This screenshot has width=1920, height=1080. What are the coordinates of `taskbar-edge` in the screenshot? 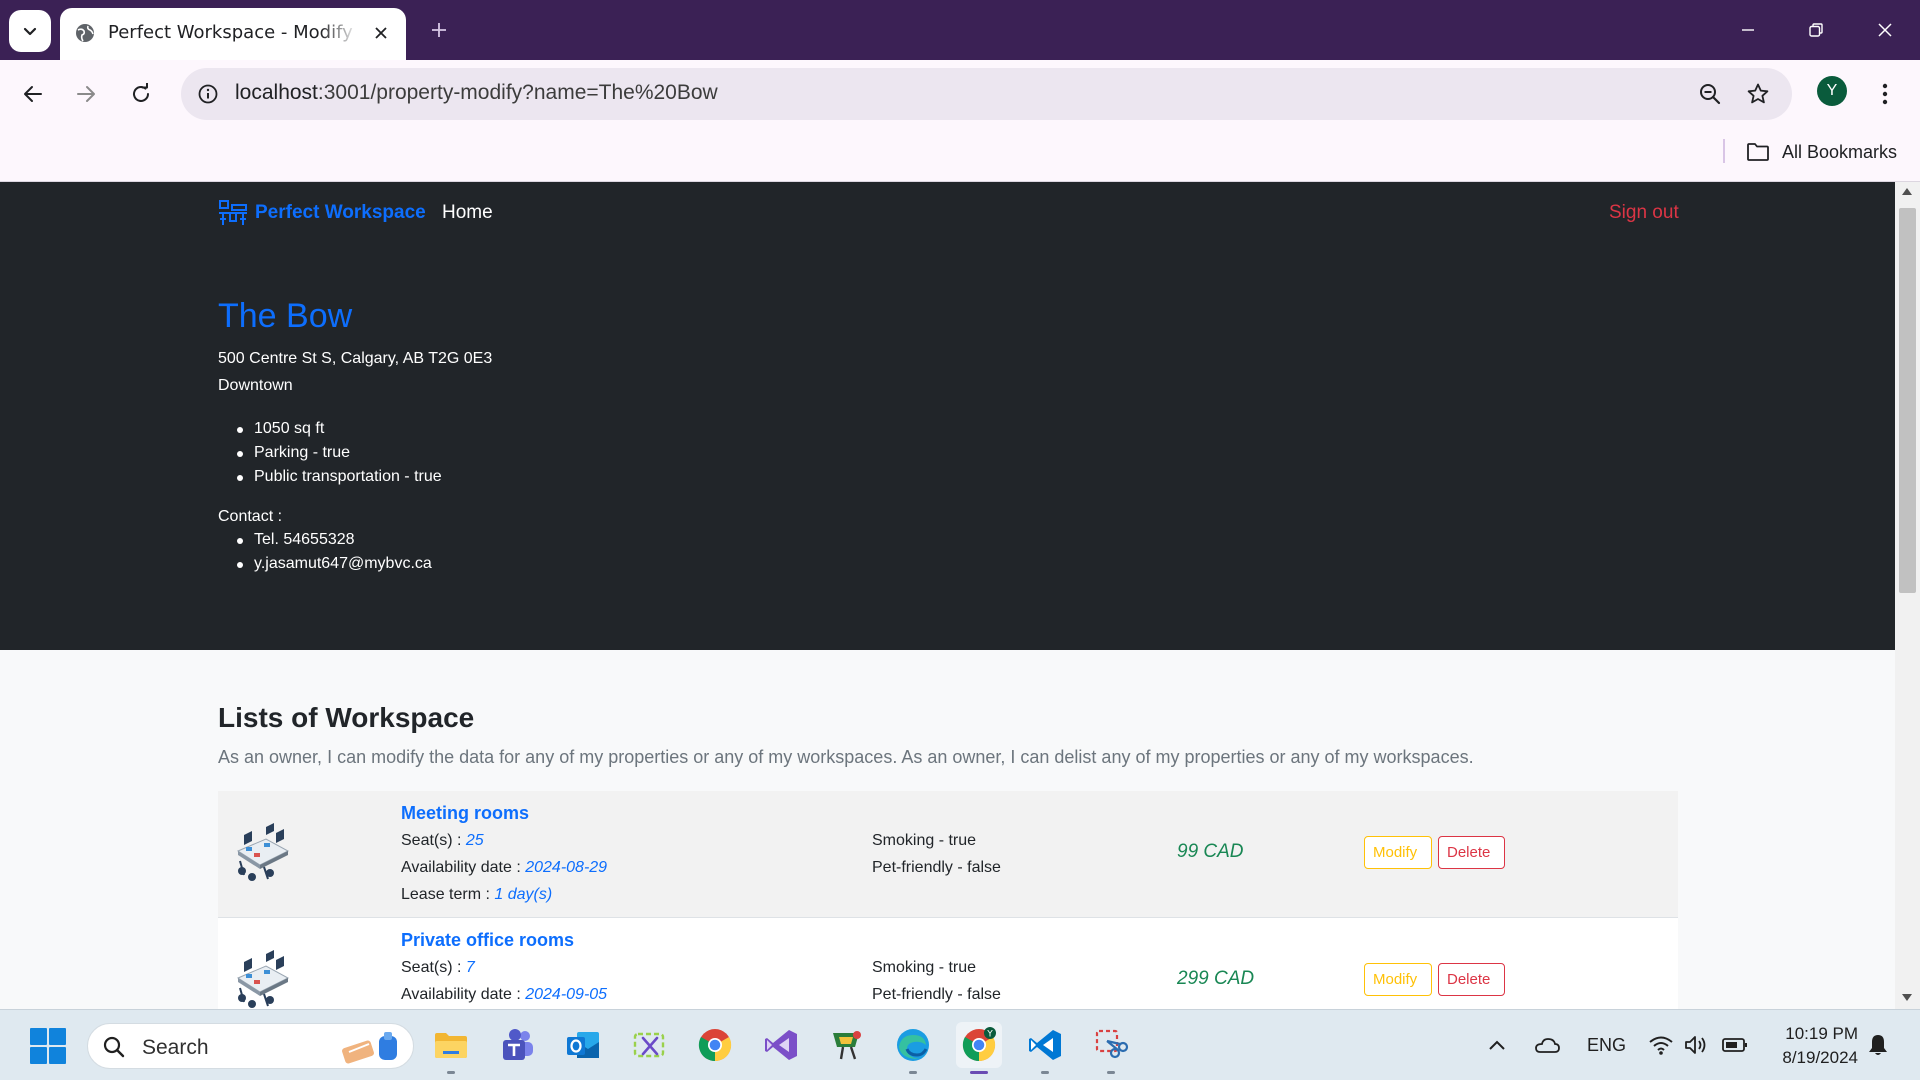 It's located at (913, 1048).